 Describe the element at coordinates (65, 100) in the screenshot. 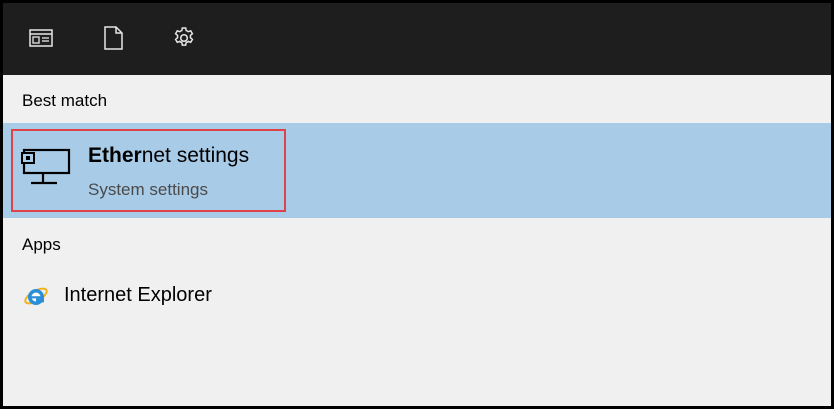

I see `best-match-heading: Best match` at that location.